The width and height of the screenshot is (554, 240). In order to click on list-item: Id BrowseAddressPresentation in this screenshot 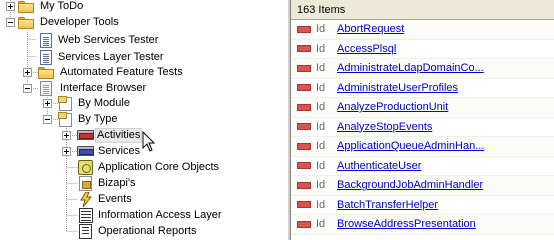, I will do `click(422, 225)`.